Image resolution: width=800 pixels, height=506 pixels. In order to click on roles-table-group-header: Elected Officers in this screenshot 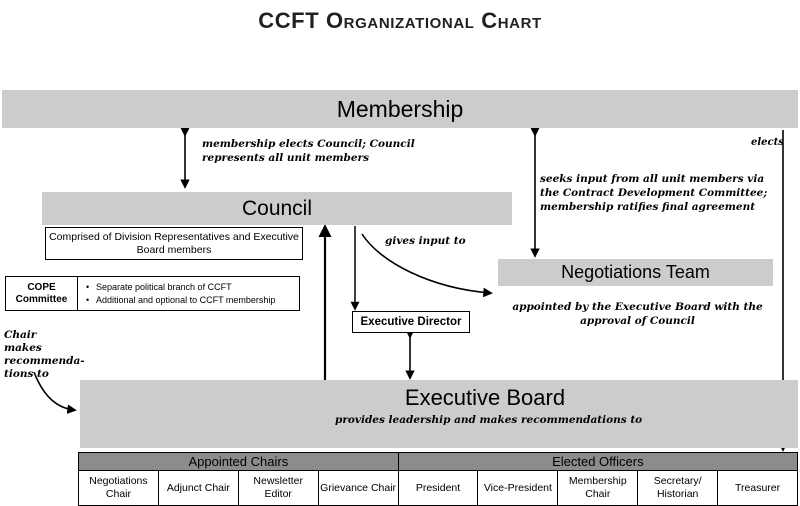, I will do `click(597, 461)`.